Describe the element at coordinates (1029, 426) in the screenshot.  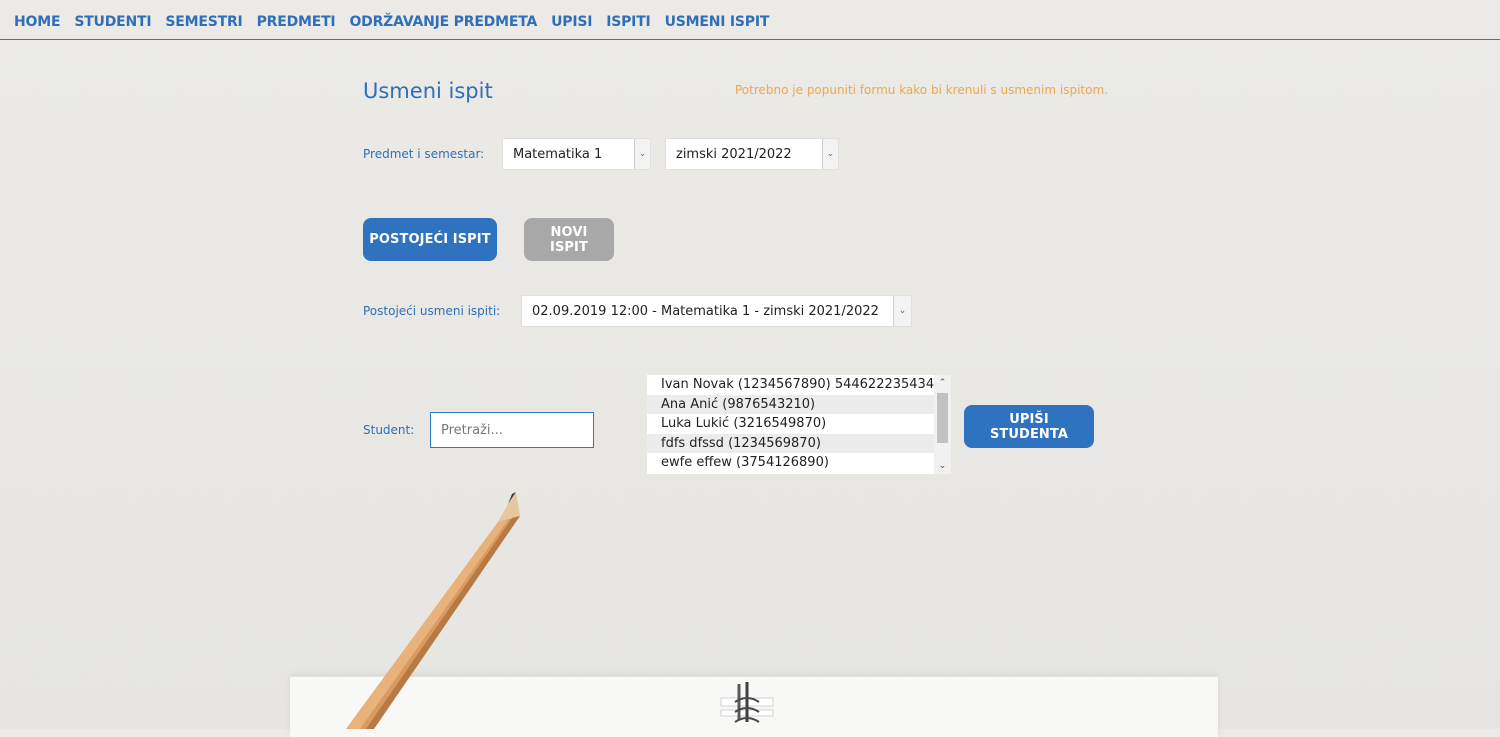
I see `enroll-student-button: UPIŠI STUDENTA` at that location.